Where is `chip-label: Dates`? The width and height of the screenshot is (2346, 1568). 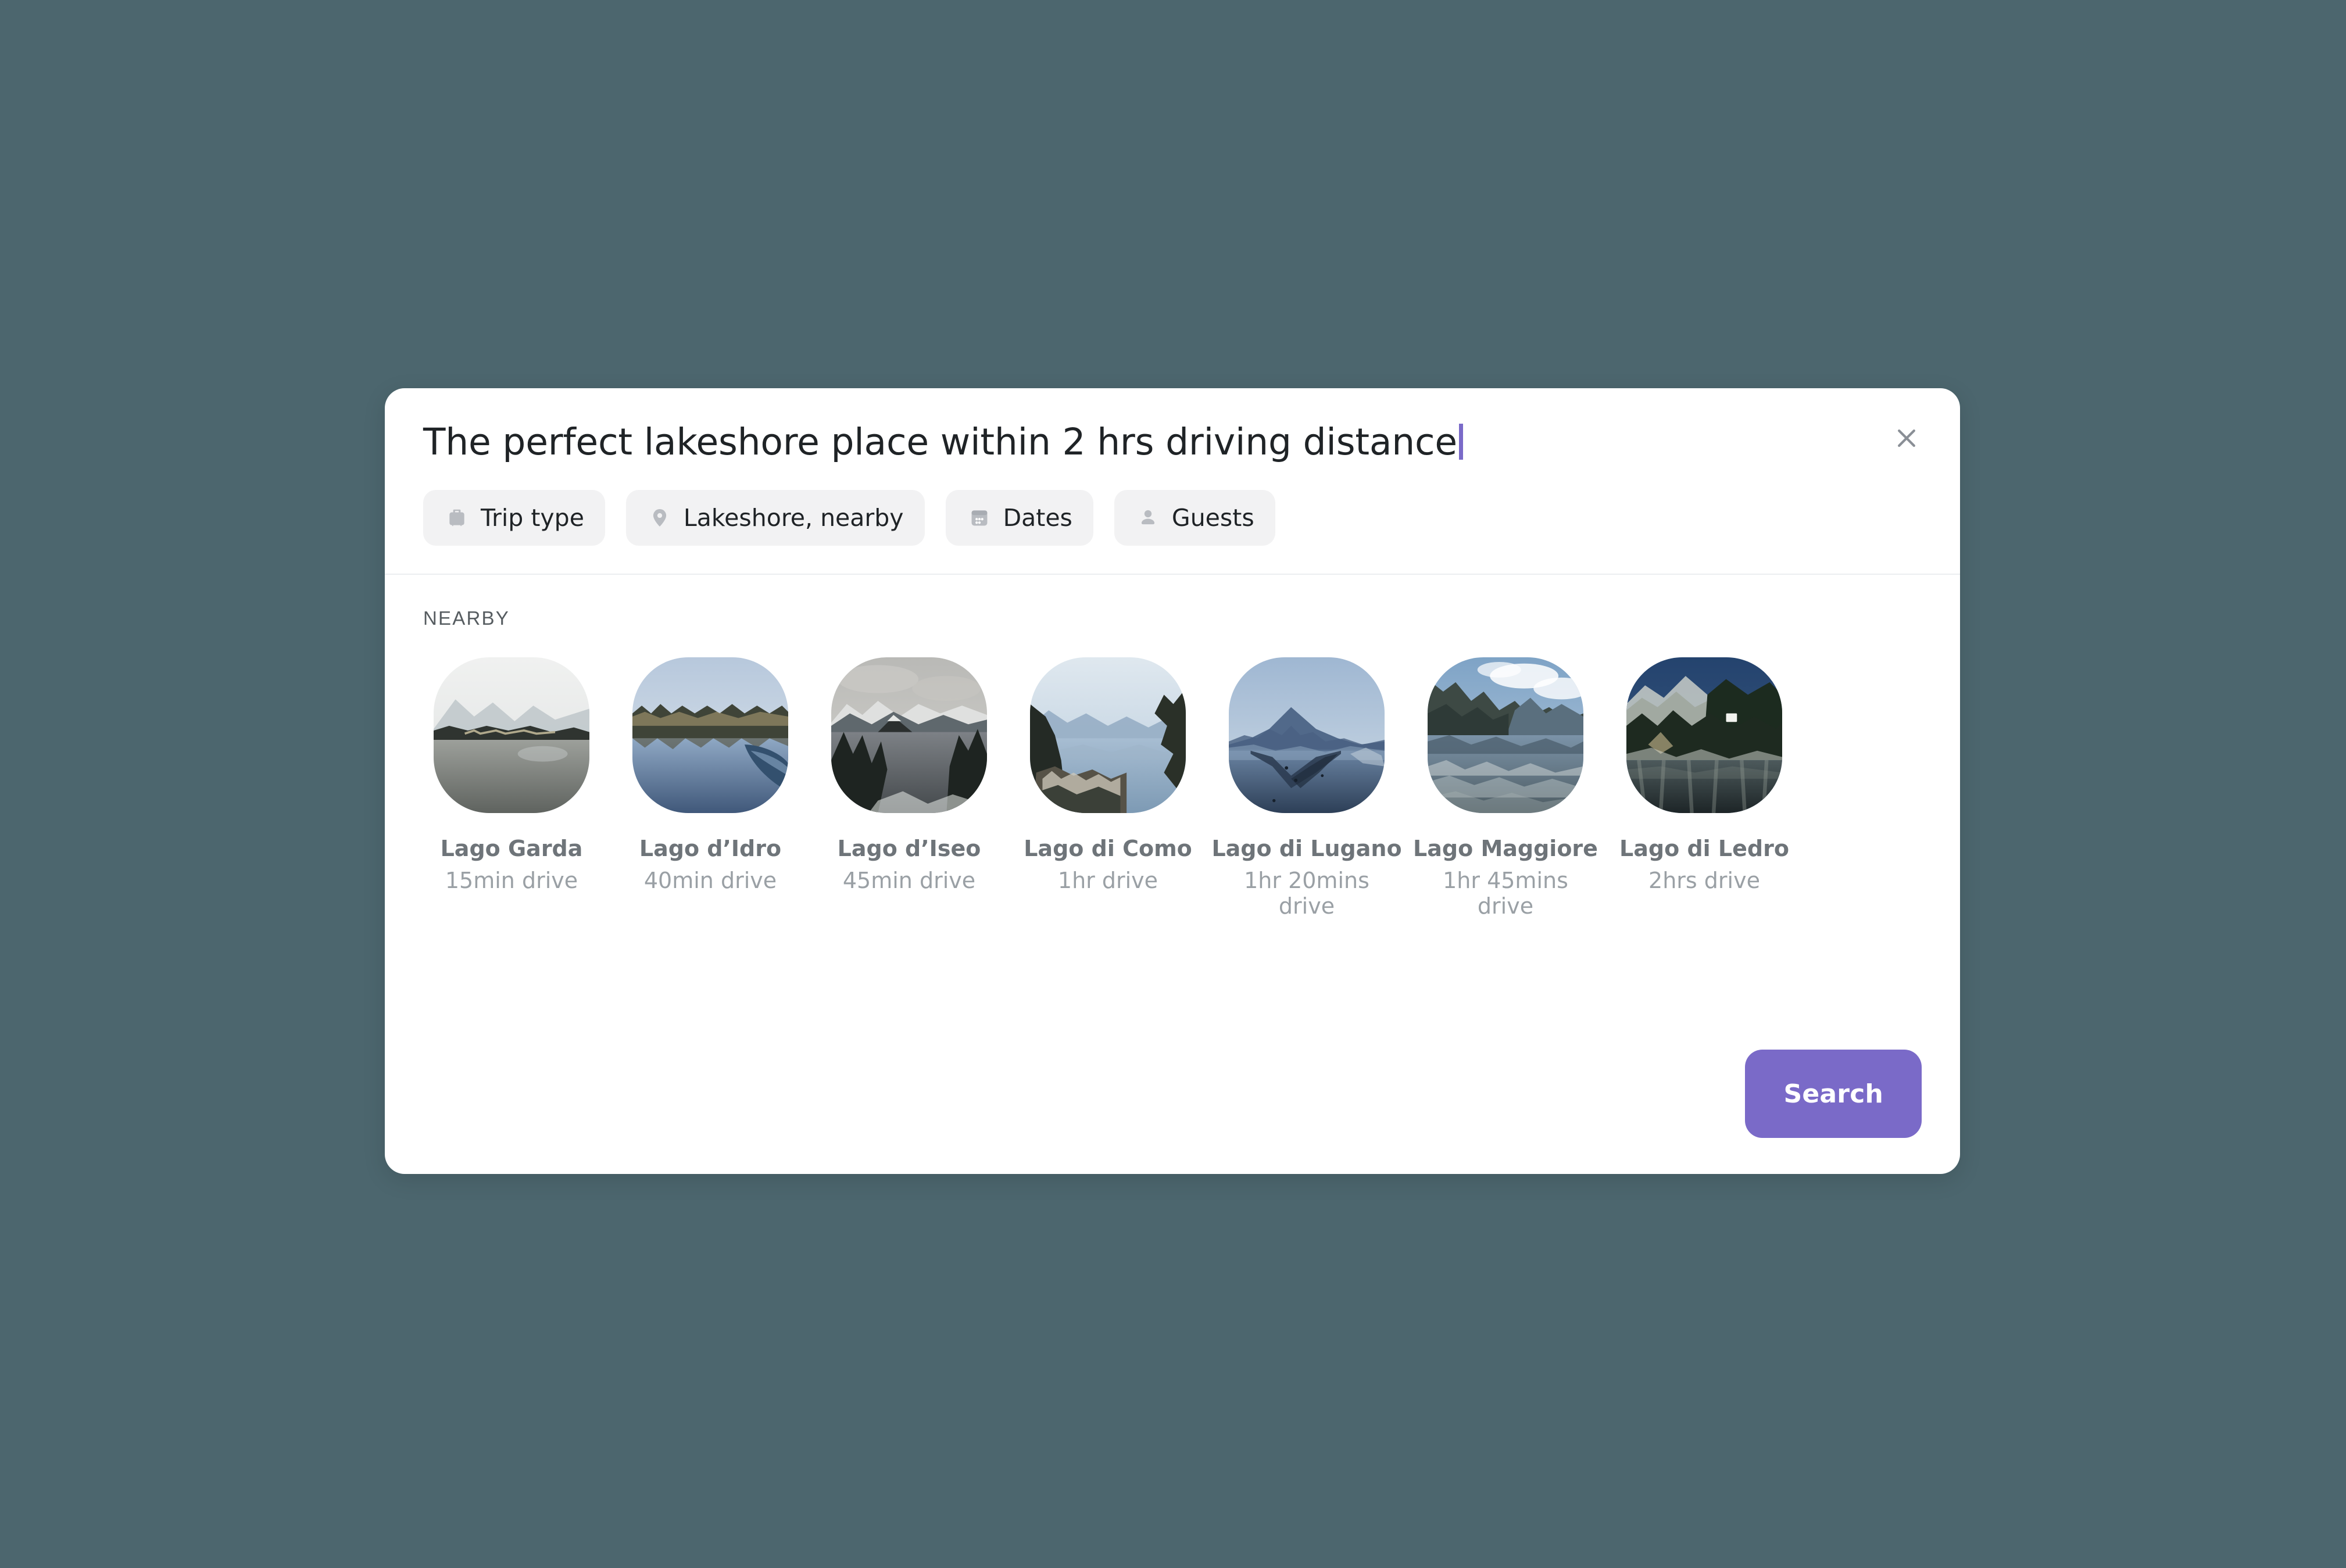 chip-label: Dates is located at coordinates (1037, 517).